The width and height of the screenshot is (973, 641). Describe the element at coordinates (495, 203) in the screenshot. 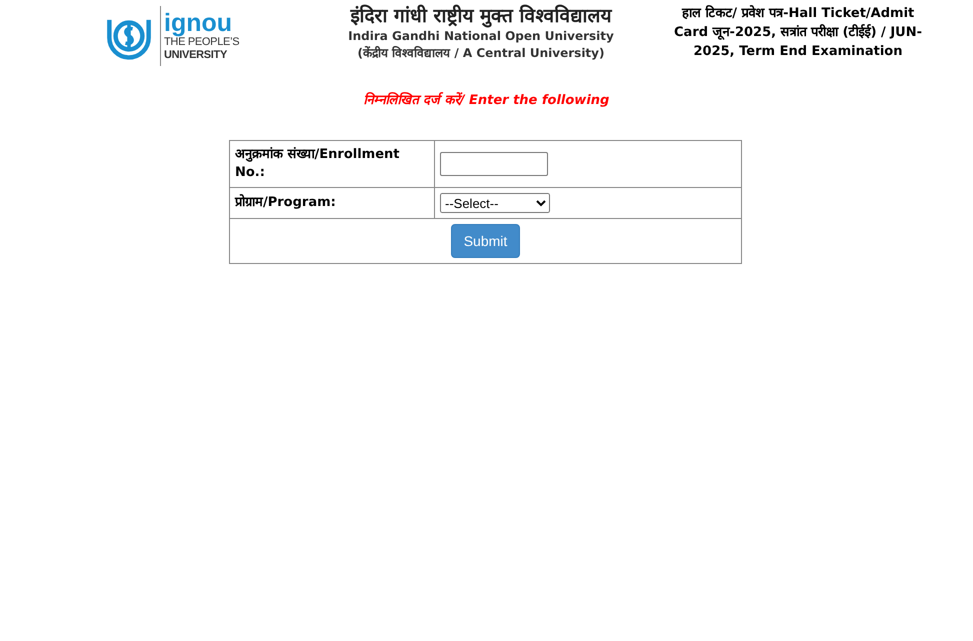

I see `program-dropdown: --Select--` at that location.